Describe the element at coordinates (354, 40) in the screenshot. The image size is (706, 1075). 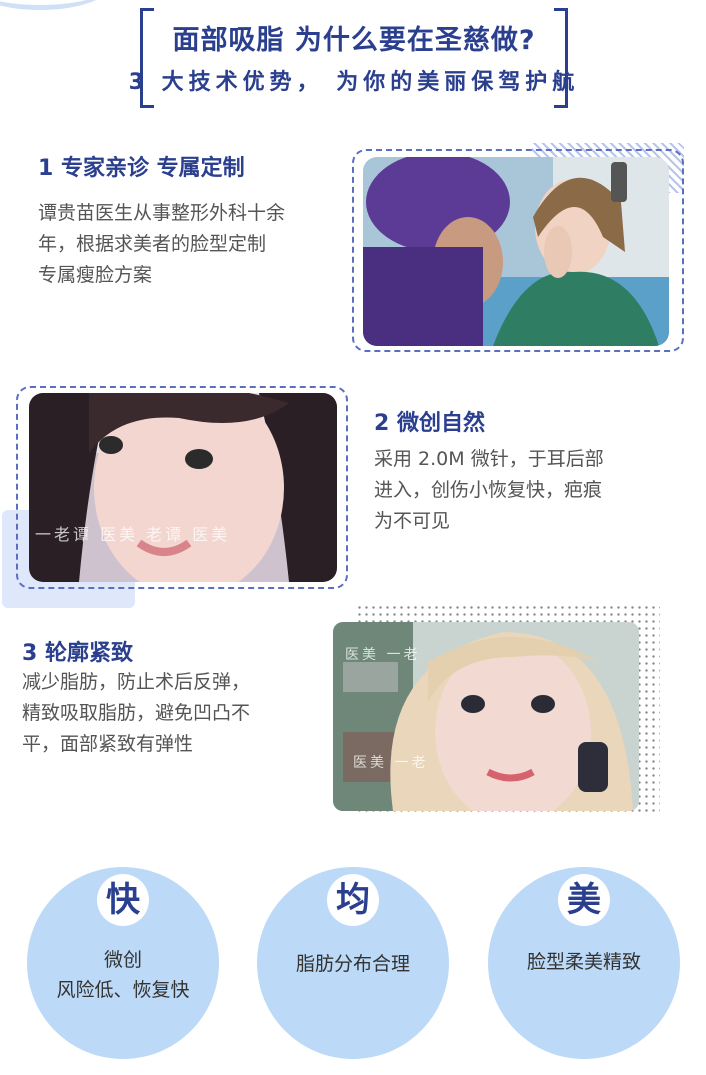
I see `page-title: 面部吸脂 为什么要在圣慈做?` at that location.